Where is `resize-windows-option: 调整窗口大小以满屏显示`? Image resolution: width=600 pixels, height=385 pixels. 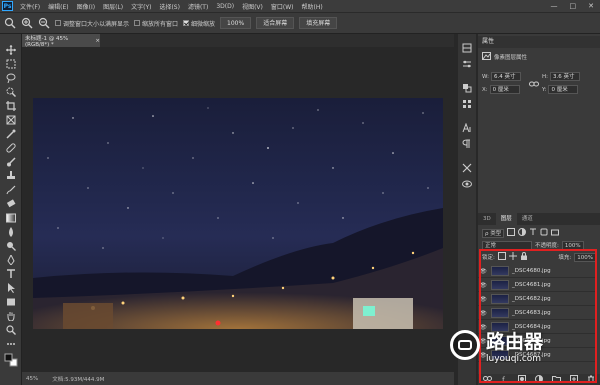 resize-windows-option: 调整窗口大小以满屏显示 is located at coordinates (92, 23).